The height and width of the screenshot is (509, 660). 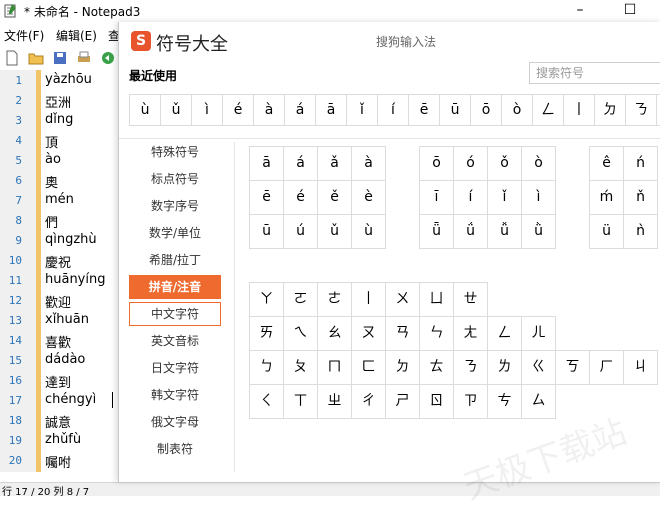 What do you see at coordinates (300, 110) in the screenshot?
I see `recent-symbol: á` at bounding box center [300, 110].